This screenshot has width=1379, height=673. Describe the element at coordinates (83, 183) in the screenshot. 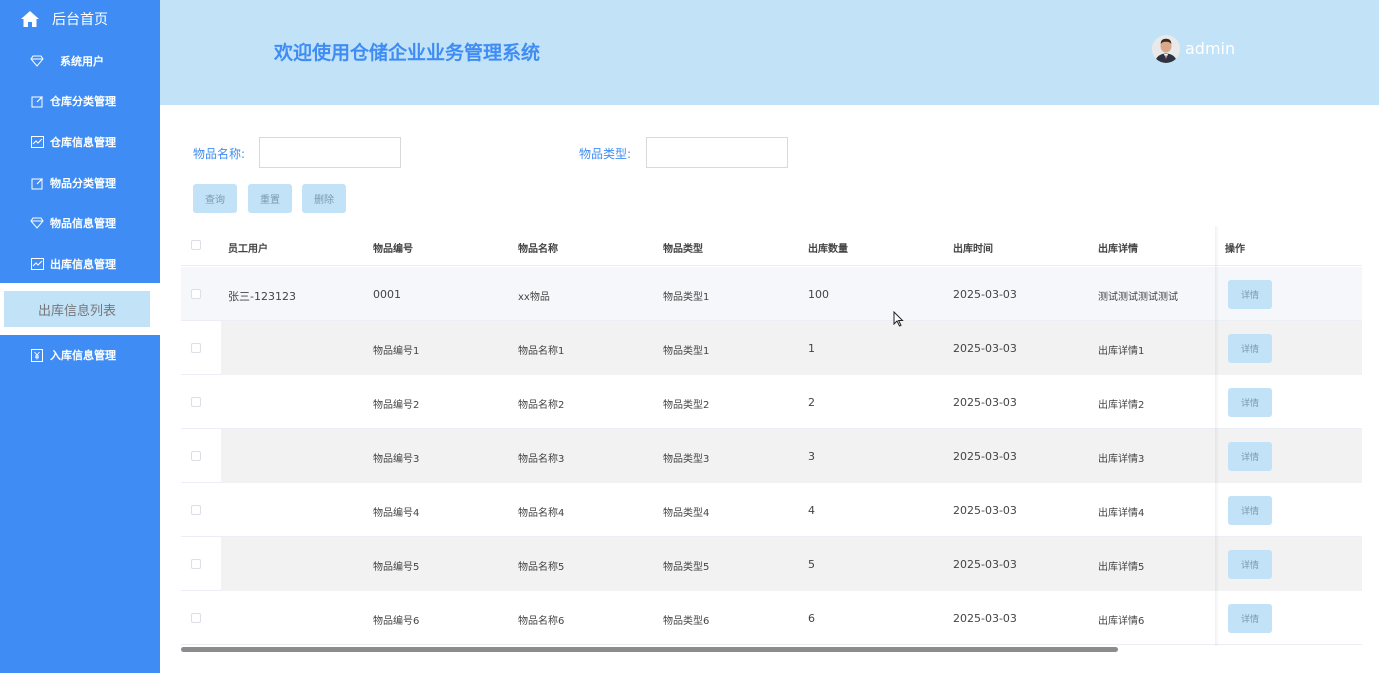

I see `sidebar-item-label: 物品分类管理` at that location.